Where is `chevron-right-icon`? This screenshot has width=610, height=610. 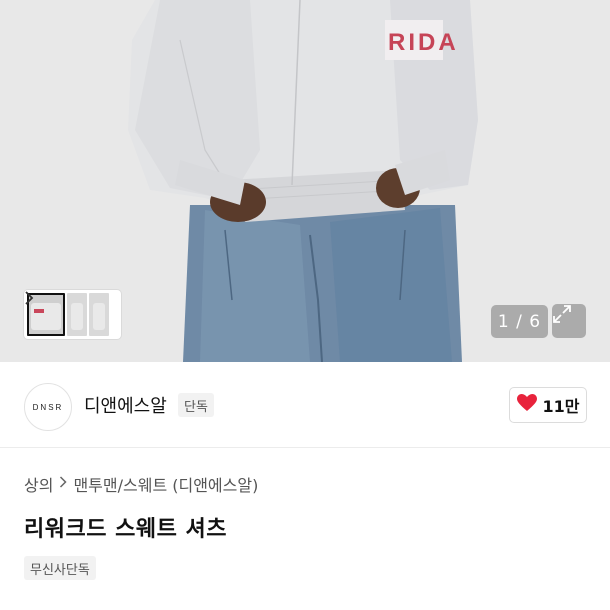
chevron-right-icon is located at coordinates (63, 484).